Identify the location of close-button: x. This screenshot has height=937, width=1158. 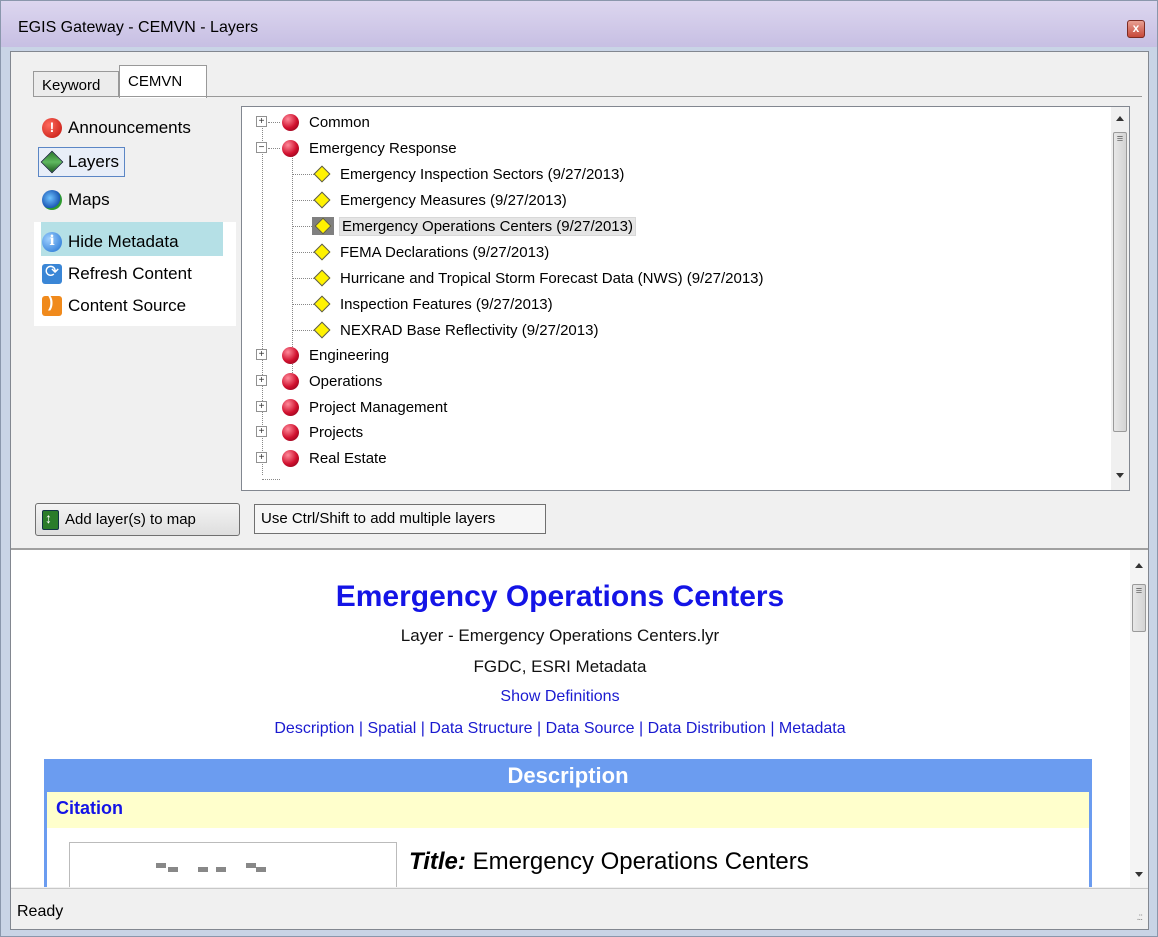
(1136, 29).